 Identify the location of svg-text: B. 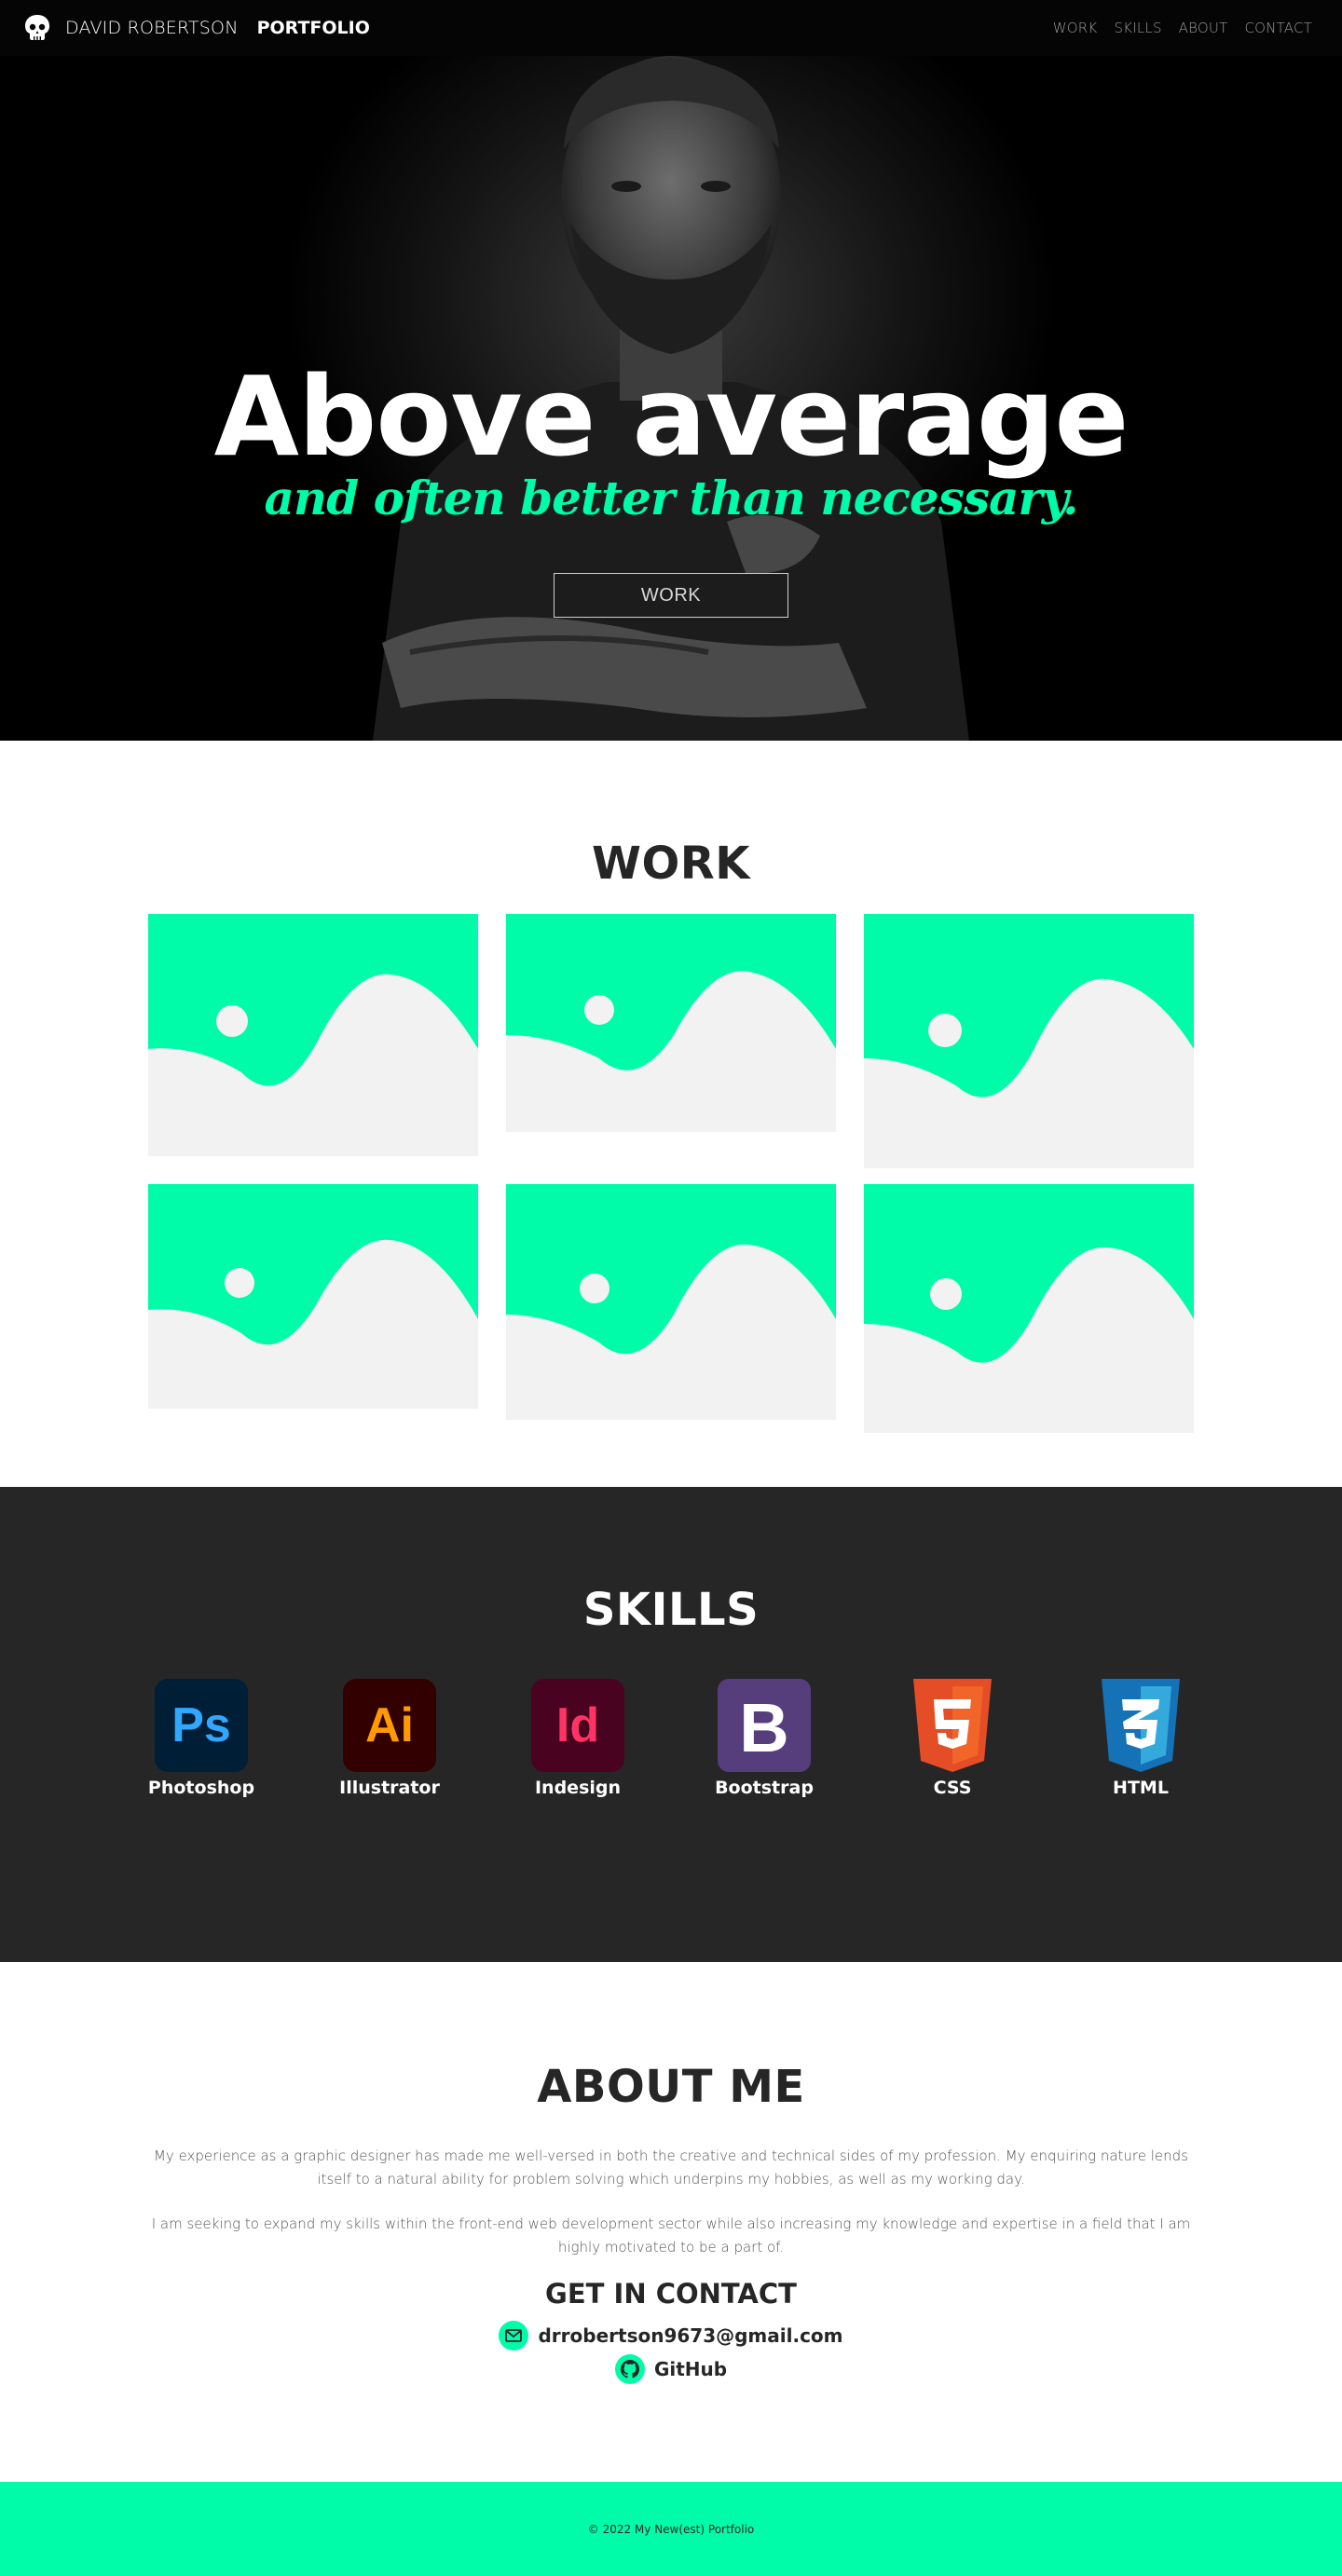
(763, 1727).